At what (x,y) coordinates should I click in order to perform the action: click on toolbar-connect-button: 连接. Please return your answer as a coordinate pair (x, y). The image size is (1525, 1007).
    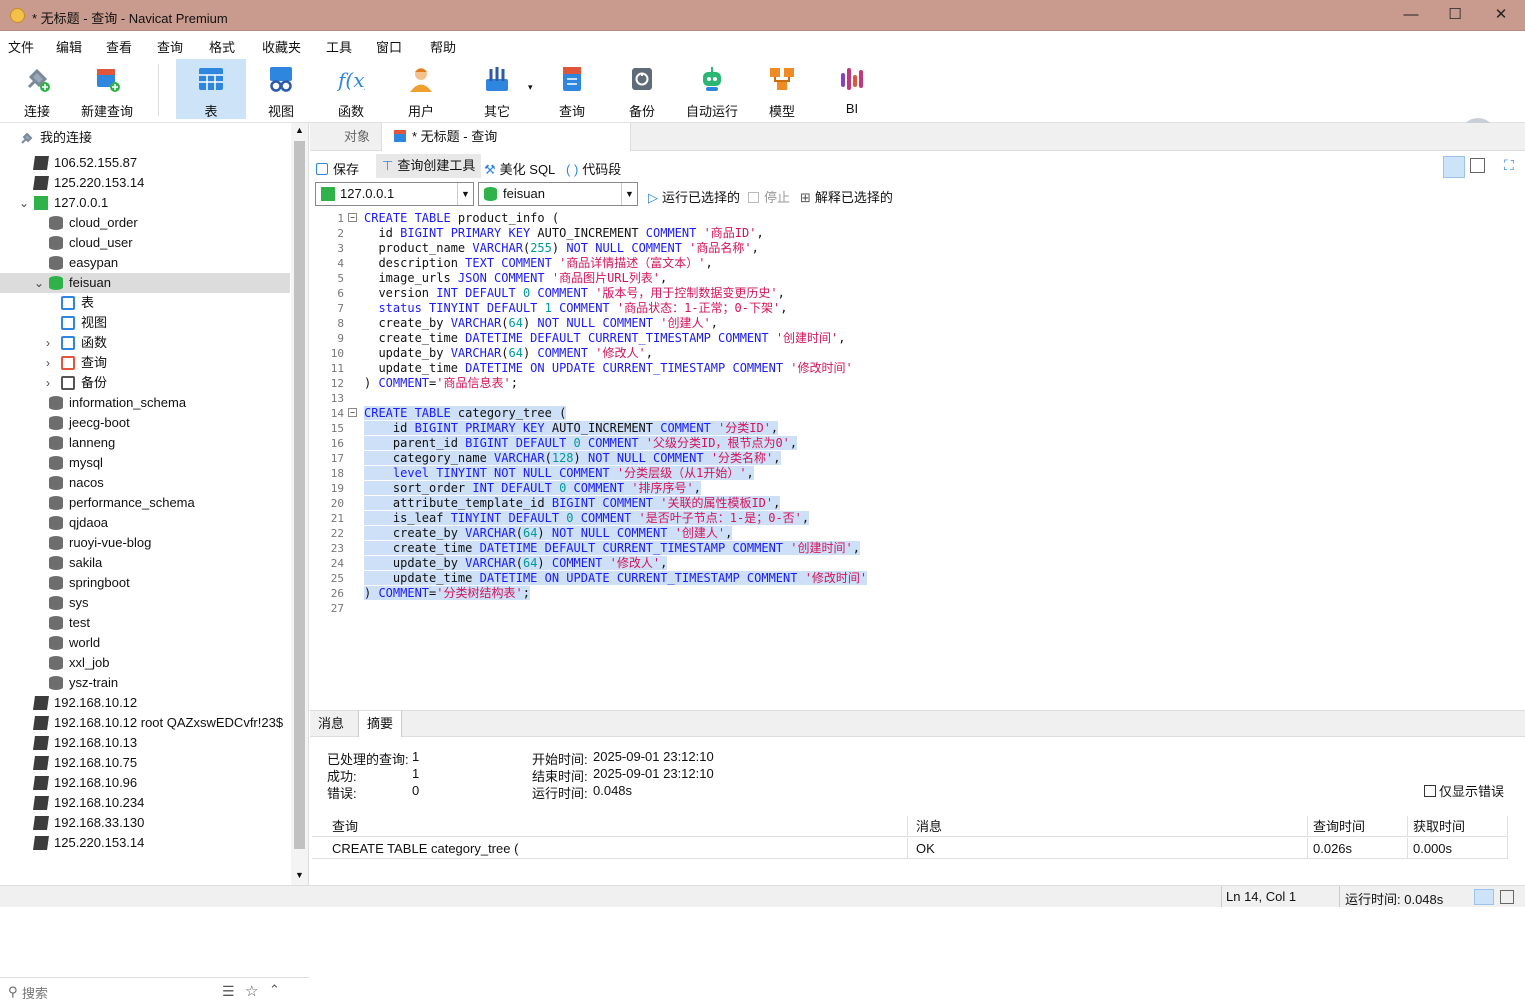
    Looking at the image, I should click on (37, 89).